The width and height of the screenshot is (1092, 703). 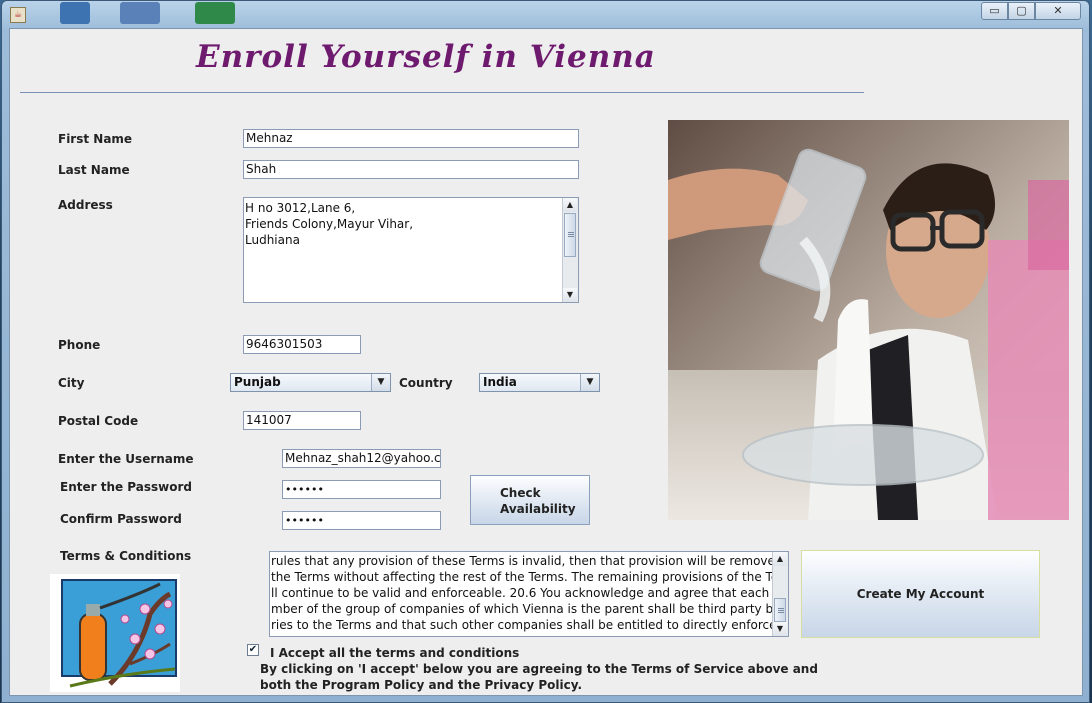 I want to click on address-scrollbar: ▲ ▼, so click(x=570, y=250).